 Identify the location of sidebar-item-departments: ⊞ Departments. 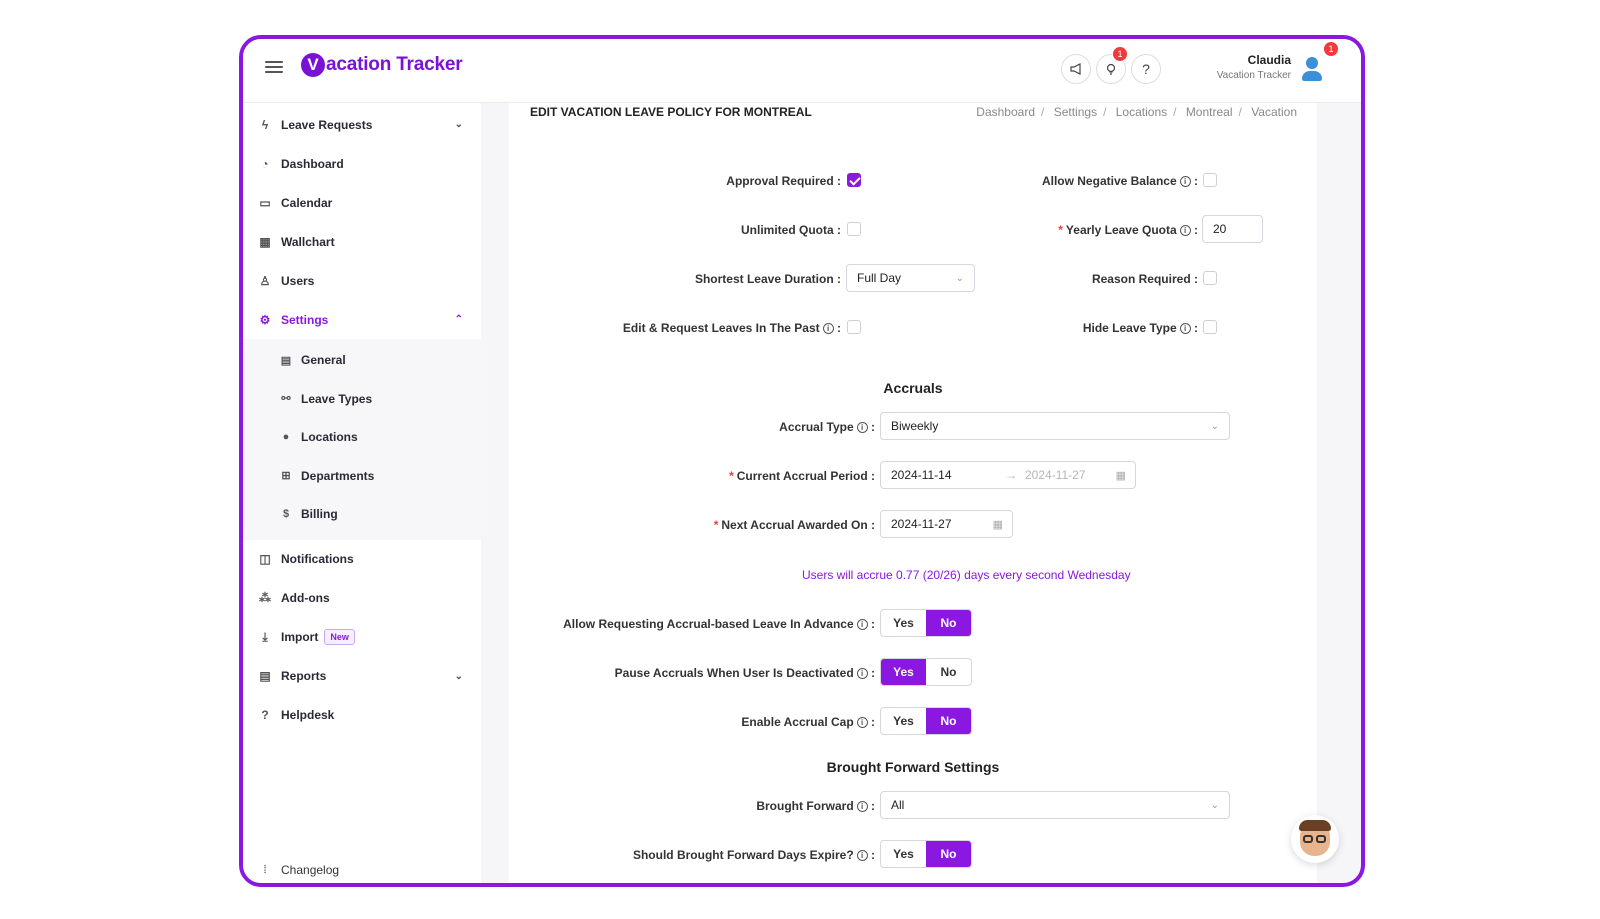
(362, 476).